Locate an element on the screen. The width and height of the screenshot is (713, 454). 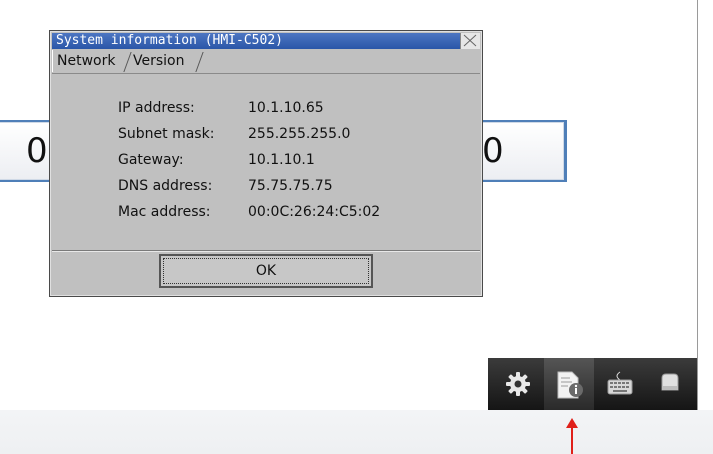
info-label: Subnet mask: is located at coordinates (166, 134).